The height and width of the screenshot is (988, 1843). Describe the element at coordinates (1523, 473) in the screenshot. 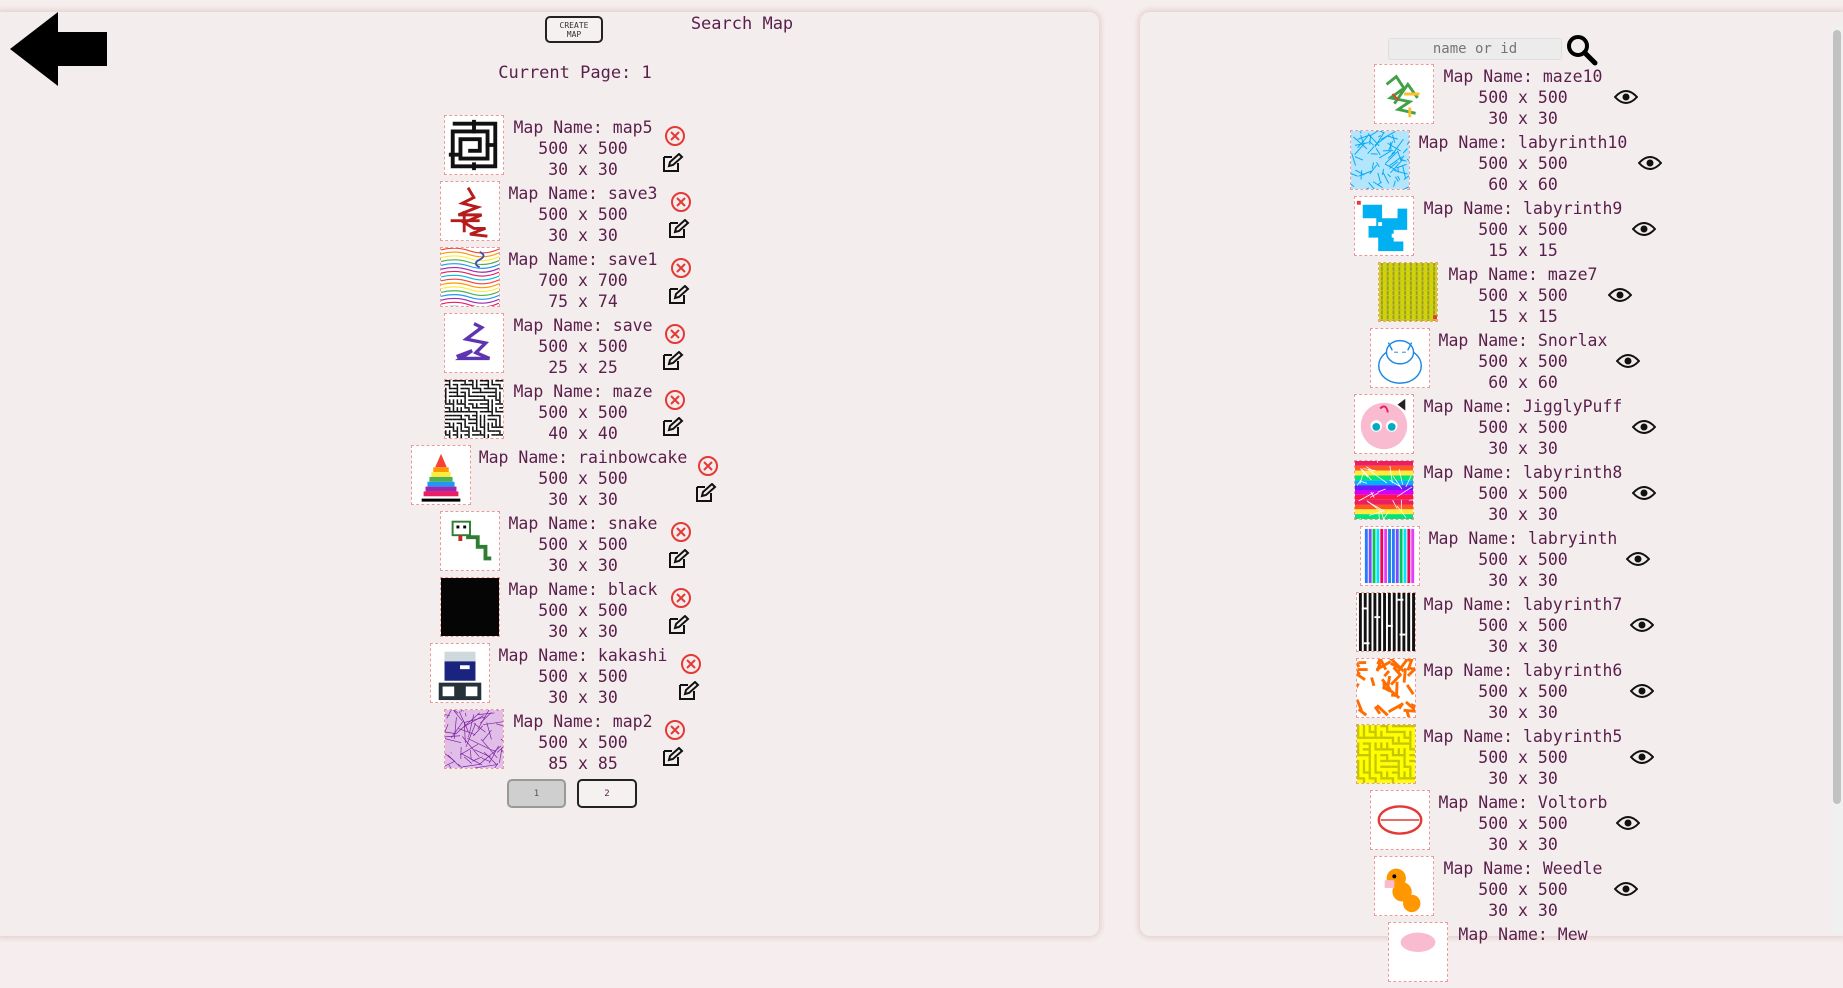

I see `map-name: Map Name: labyrinth8` at that location.